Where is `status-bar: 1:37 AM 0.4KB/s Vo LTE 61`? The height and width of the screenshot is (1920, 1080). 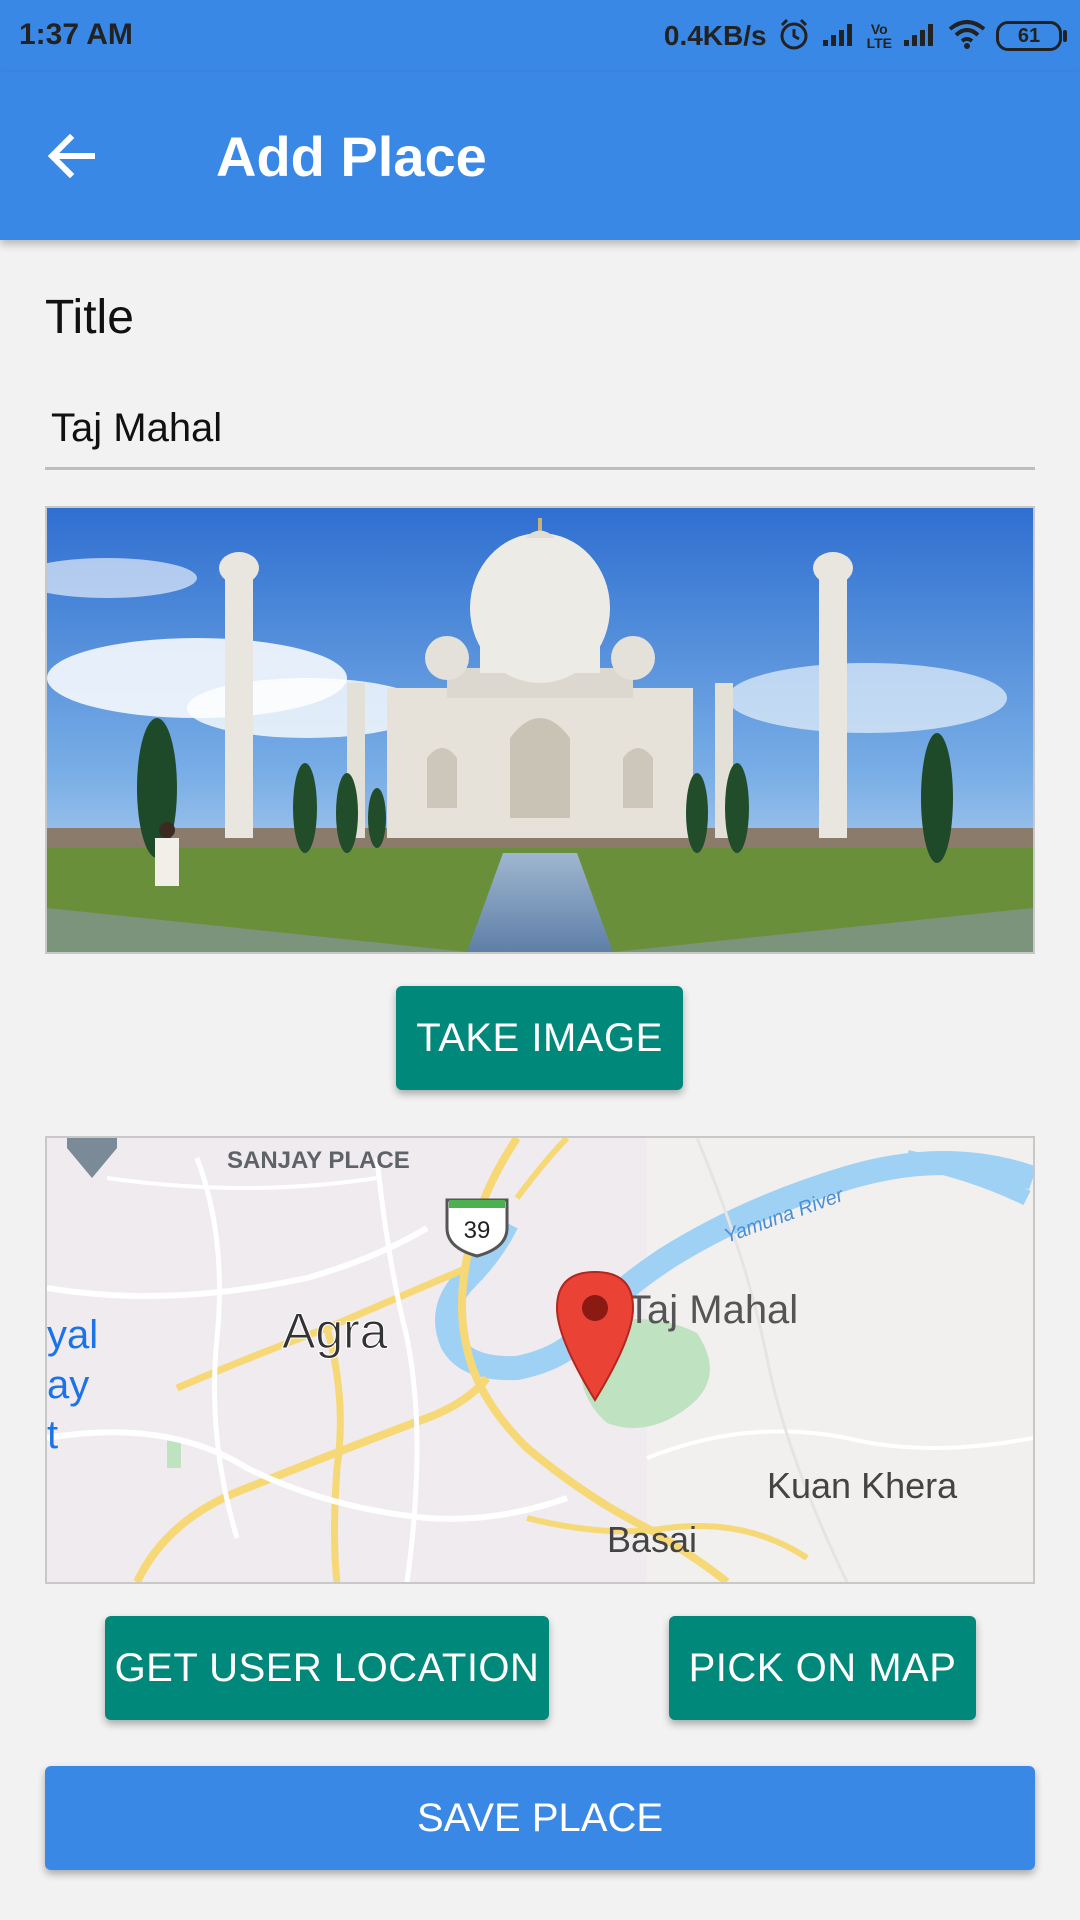
status-bar: 1:37 AM 0.4KB/s Vo LTE 61 is located at coordinates (540, 36).